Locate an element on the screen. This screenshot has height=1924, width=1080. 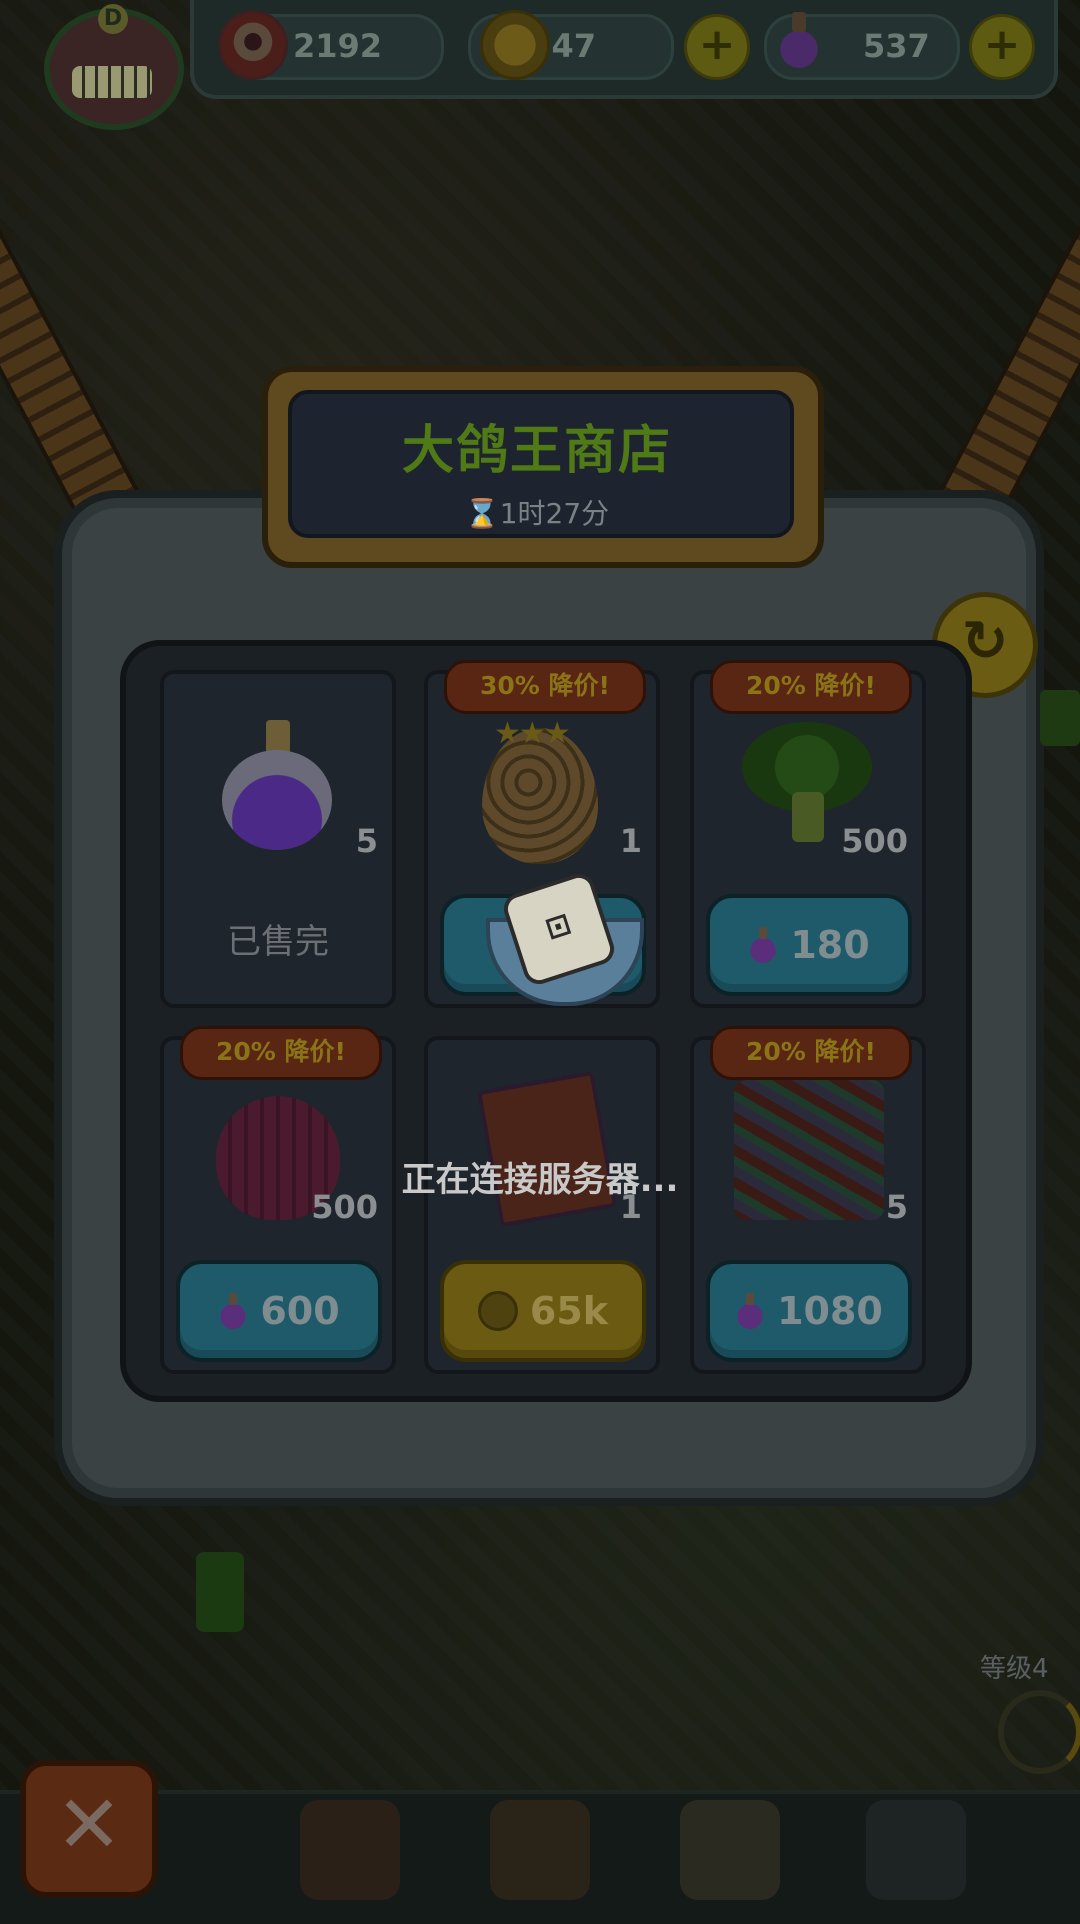
add-coins-button: + is located at coordinates (717, 47).